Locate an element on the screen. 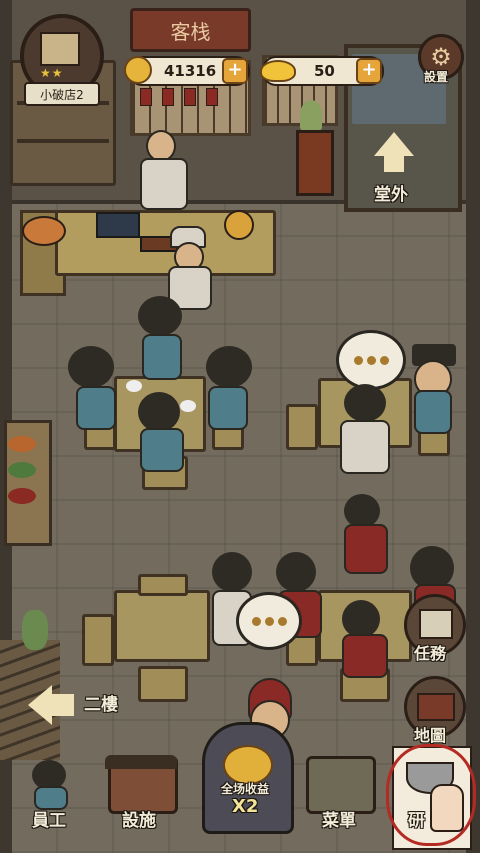 This screenshot has height=853, width=480. menu-label: 菜單 is located at coordinates (339, 818).